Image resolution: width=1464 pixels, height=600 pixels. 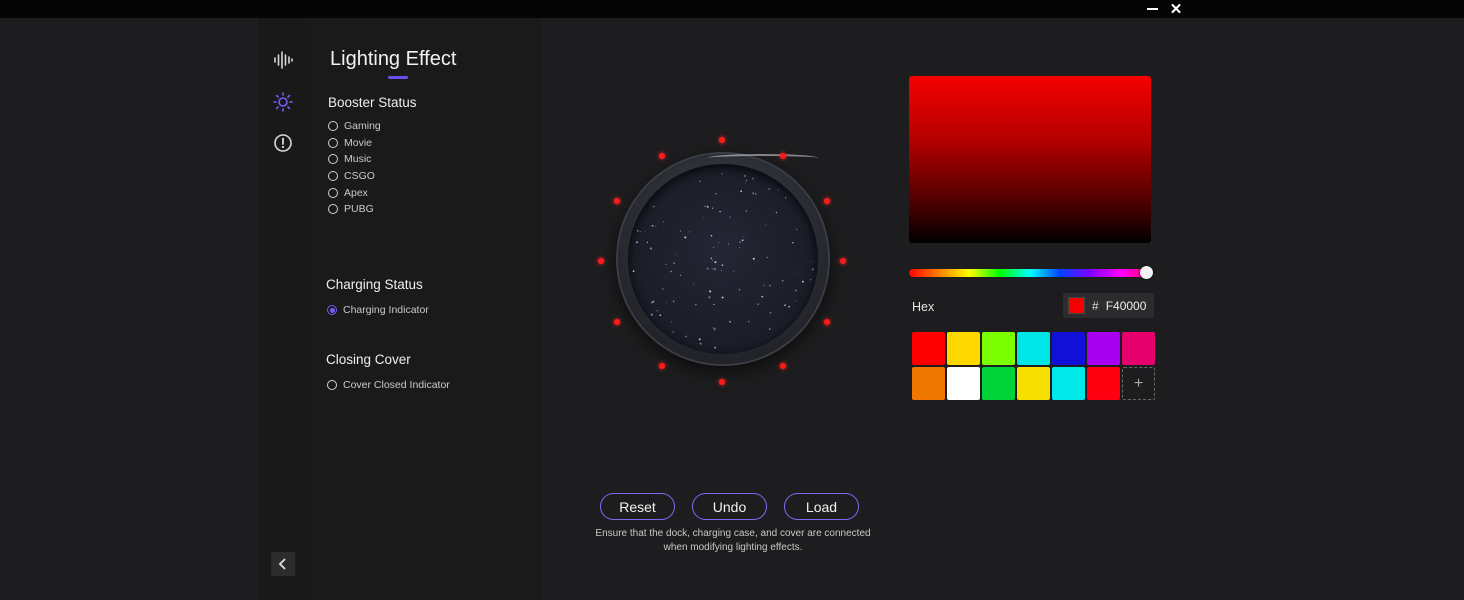 I want to click on radio-csgo: CSGO, so click(x=351, y=176).